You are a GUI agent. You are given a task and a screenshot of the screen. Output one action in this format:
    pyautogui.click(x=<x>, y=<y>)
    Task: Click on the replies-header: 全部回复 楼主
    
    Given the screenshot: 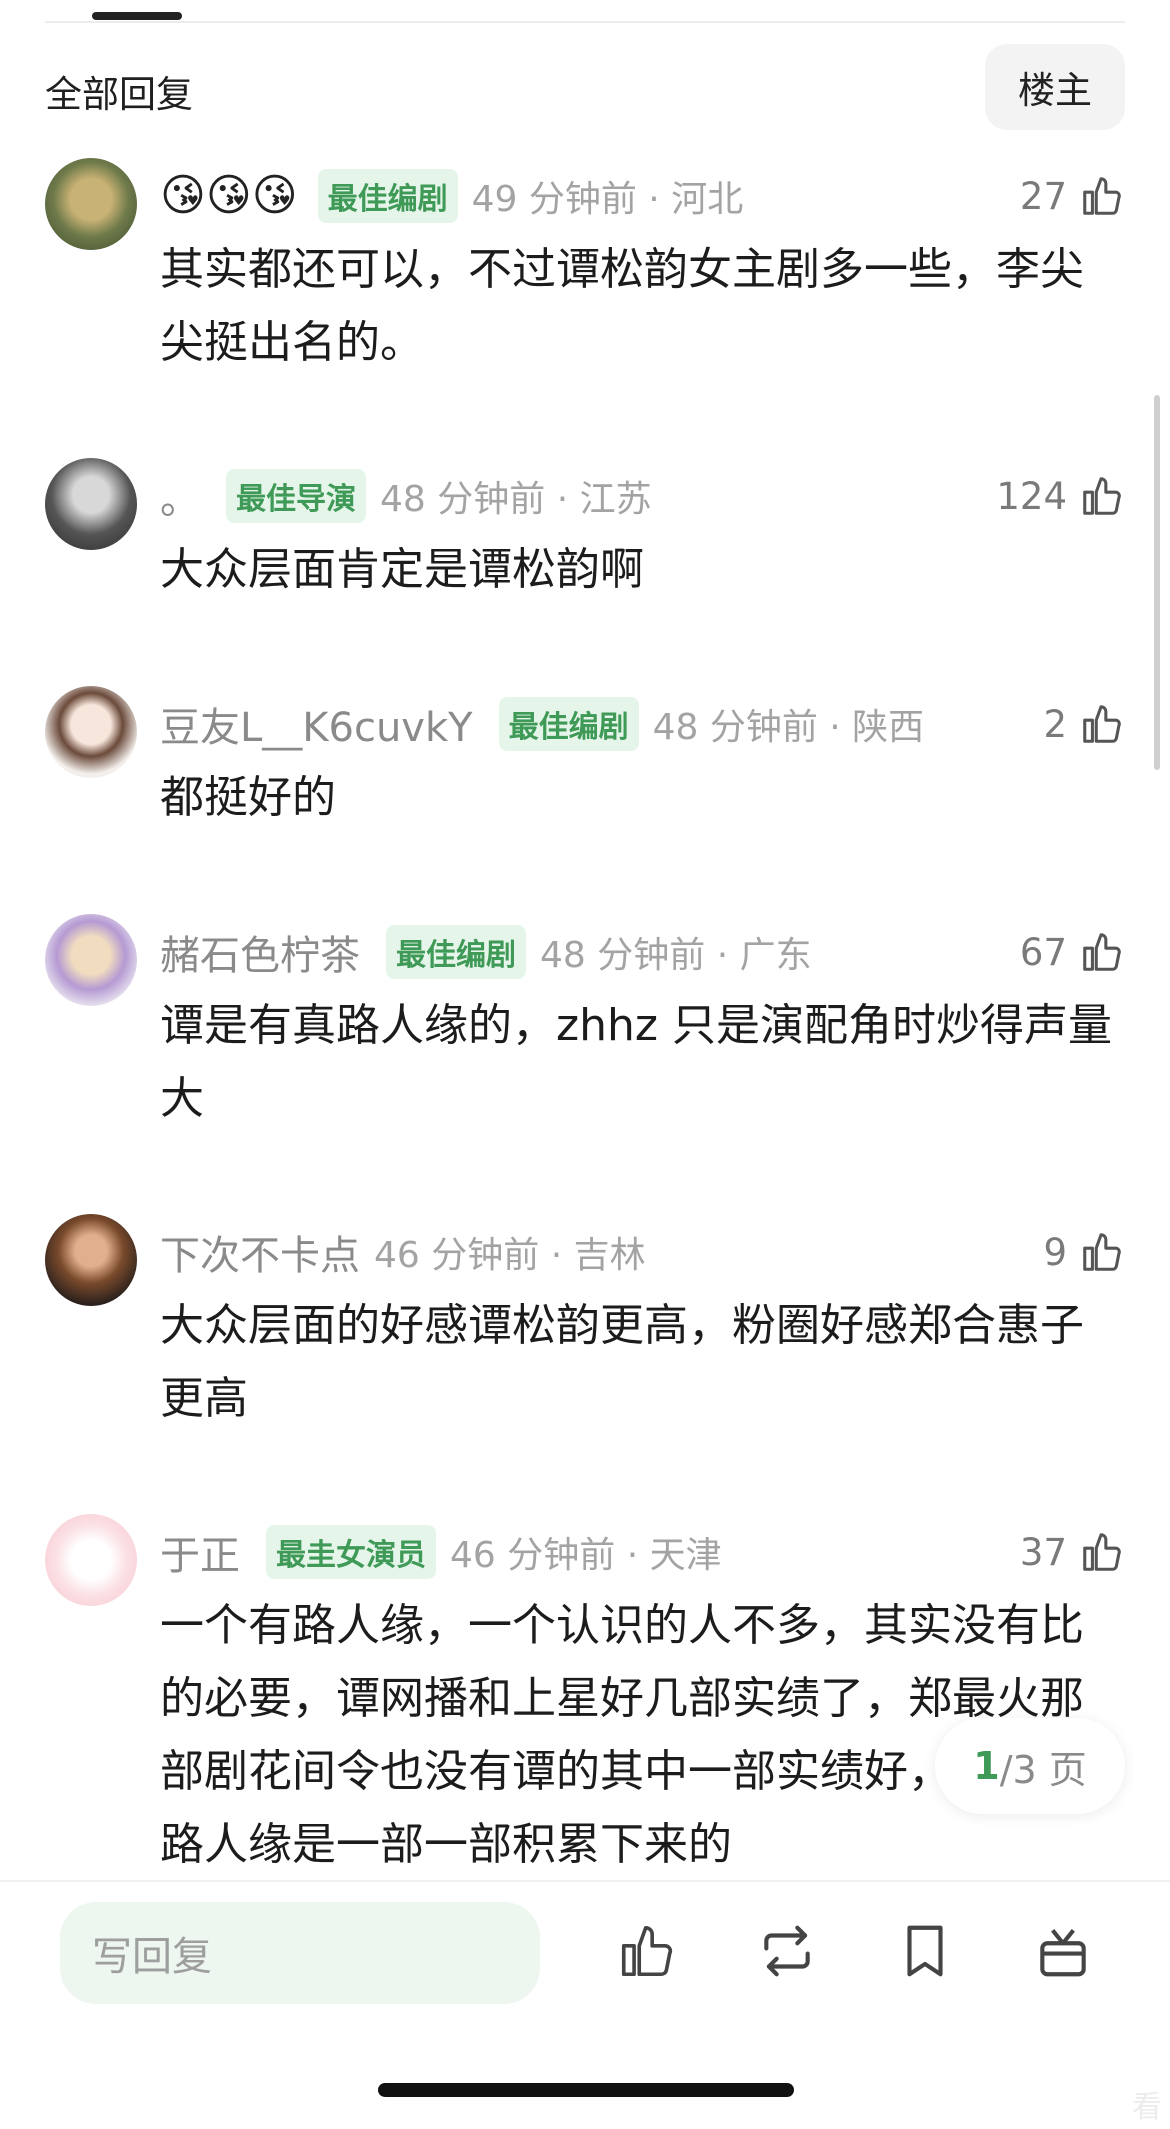 What is the action you would take?
    pyautogui.click(x=585, y=87)
    